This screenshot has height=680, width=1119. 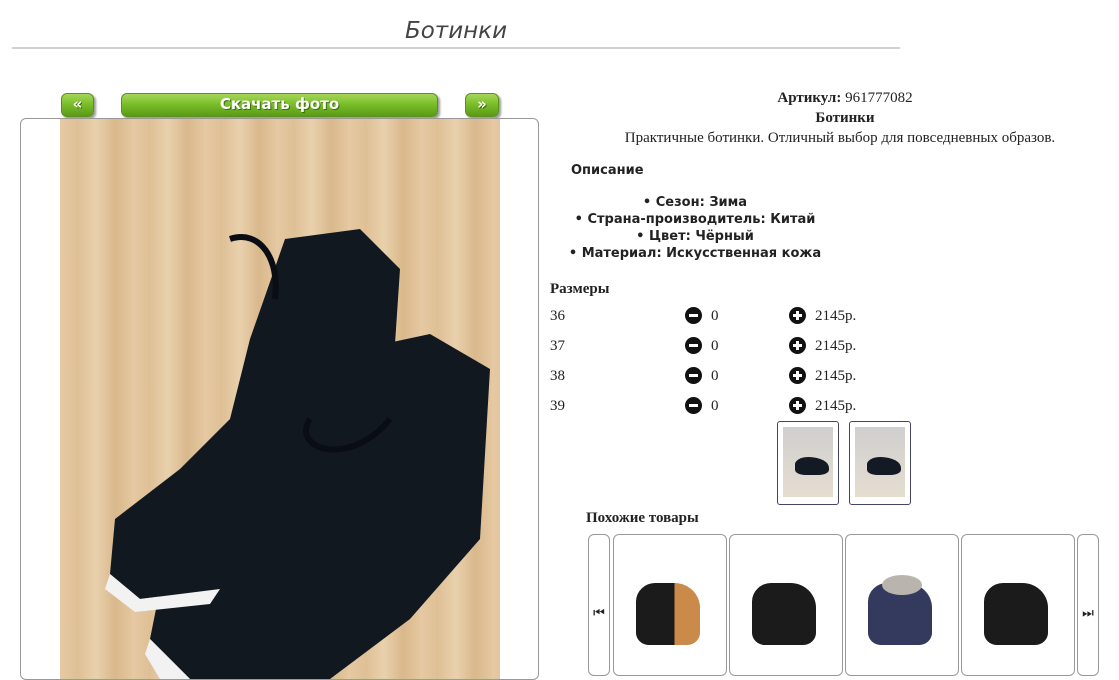 What do you see at coordinates (695, 253) in the screenshot?
I see `attribute-item: Материал: Искусственная кожа` at bounding box center [695, 253].